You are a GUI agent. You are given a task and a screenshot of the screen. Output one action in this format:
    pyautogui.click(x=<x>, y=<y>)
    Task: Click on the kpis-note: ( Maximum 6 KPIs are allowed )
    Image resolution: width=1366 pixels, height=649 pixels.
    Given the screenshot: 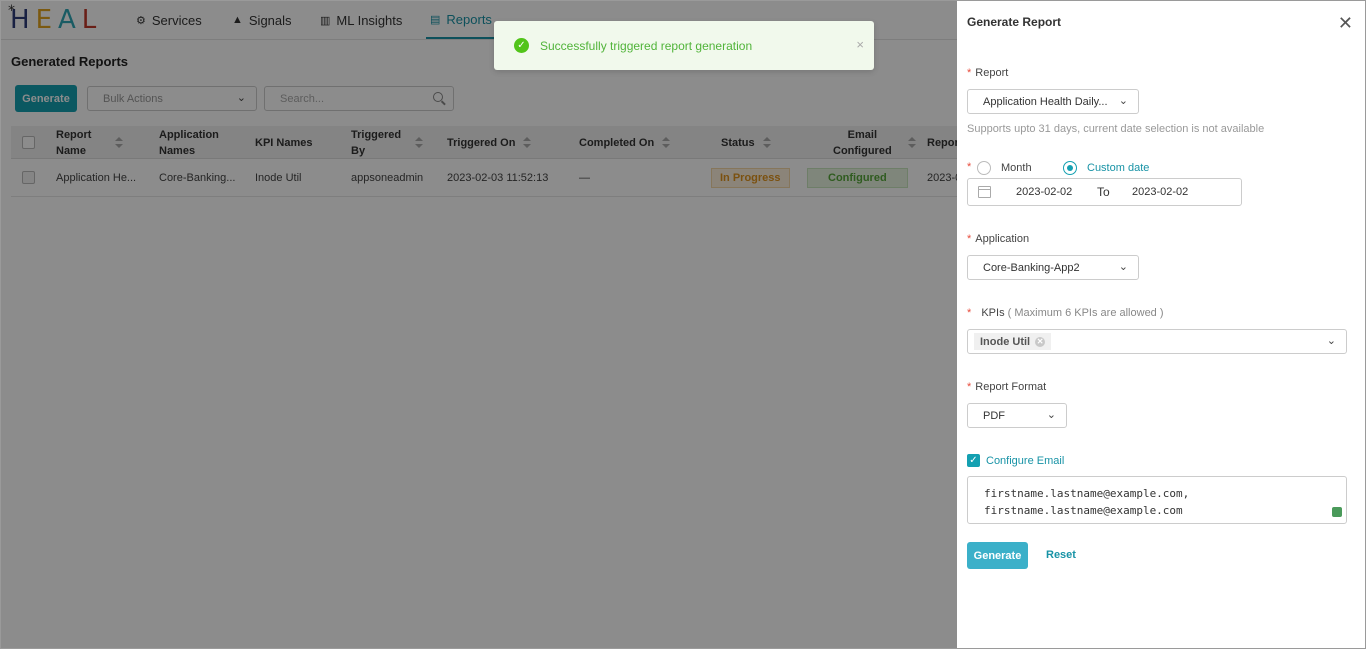 What is the action you would take?
    pyautogui.click(x=1085, y=313)
    